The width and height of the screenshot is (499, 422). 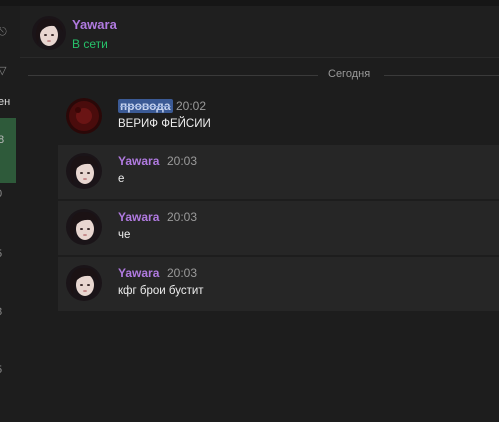 What do you see at coordinates (3, 70) in the screenshot?
I see `filter-icon: ▽` at bounding box center [3, 70].